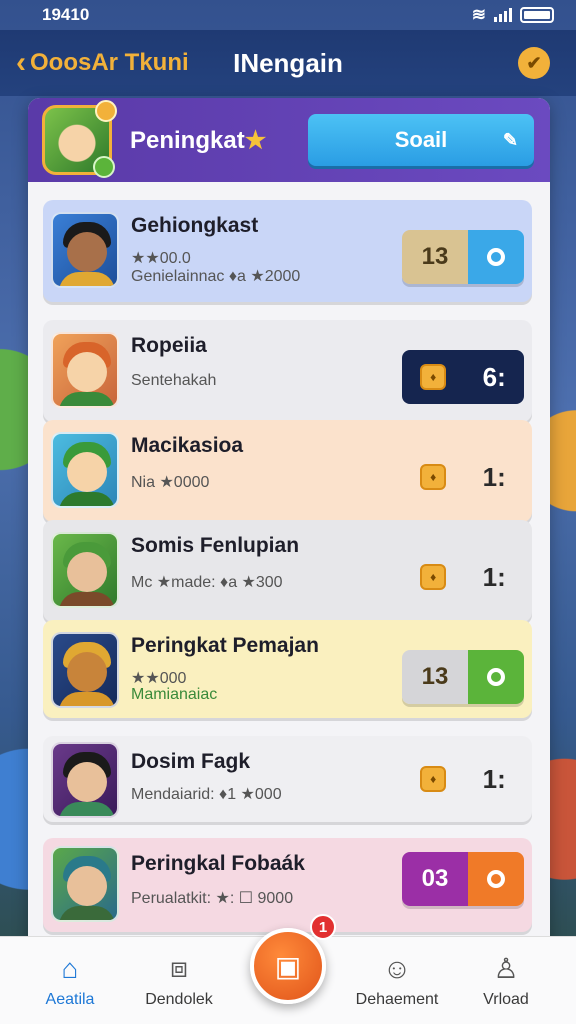 The height and width of the screenshot is (1024, 576). Describe the element at coordinates (212, 898) in the screenshot. I see `player-stat: Perualatkit: ★: ☐ 9000` at that location.